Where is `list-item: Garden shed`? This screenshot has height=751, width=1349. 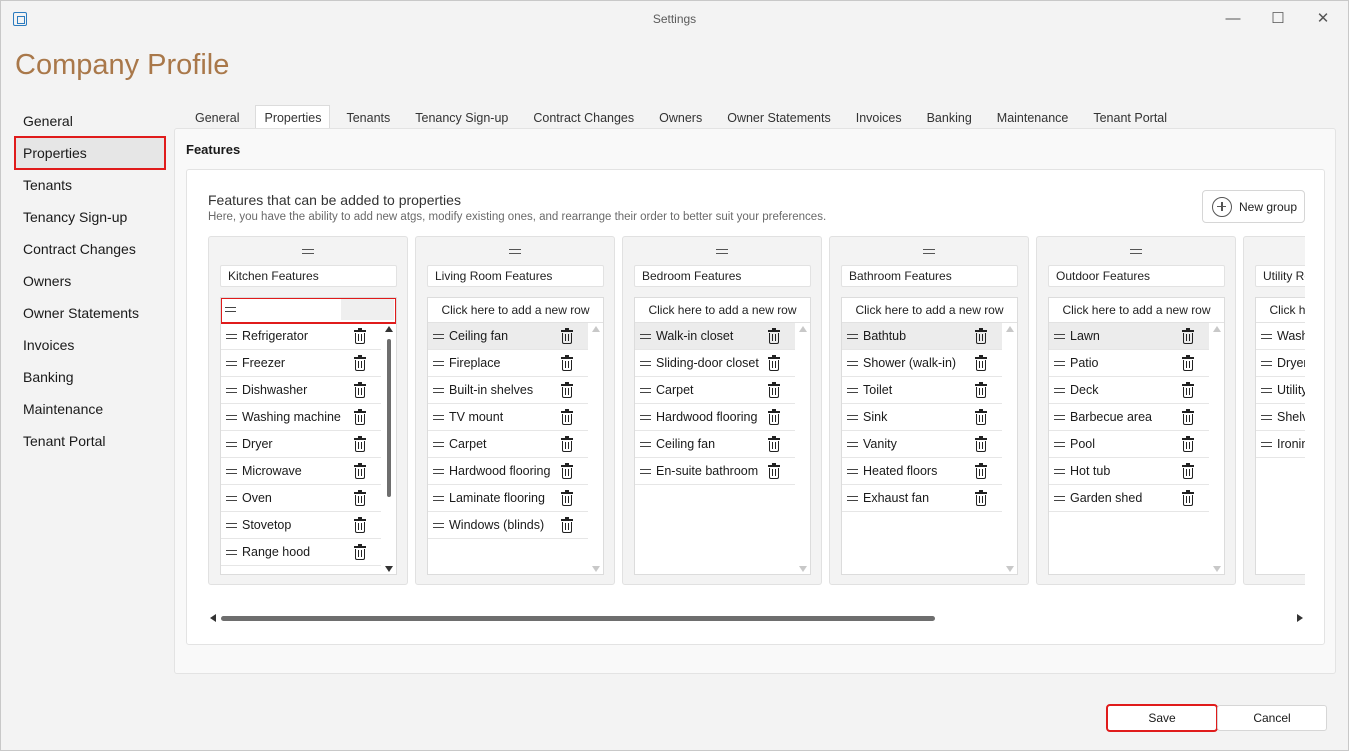
list-item: Garden shed is located at coordinates (1129, 498).